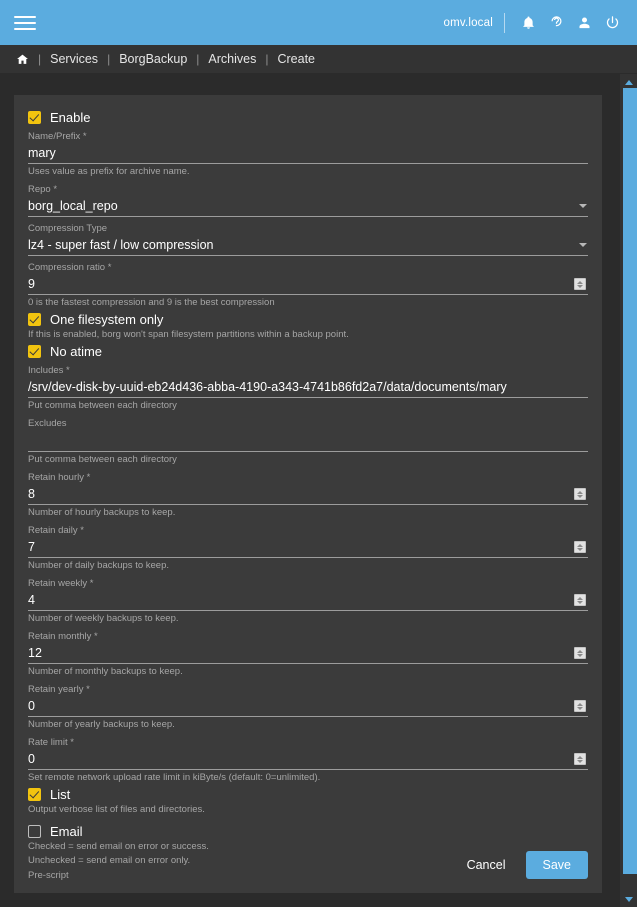 The width and height of the screenshot is (637, 907). What do you see at coordinates (59, 689) in the screenshot?
I see `retain-yearly-label: Retain yearly *` at bounding box center [59, 689].